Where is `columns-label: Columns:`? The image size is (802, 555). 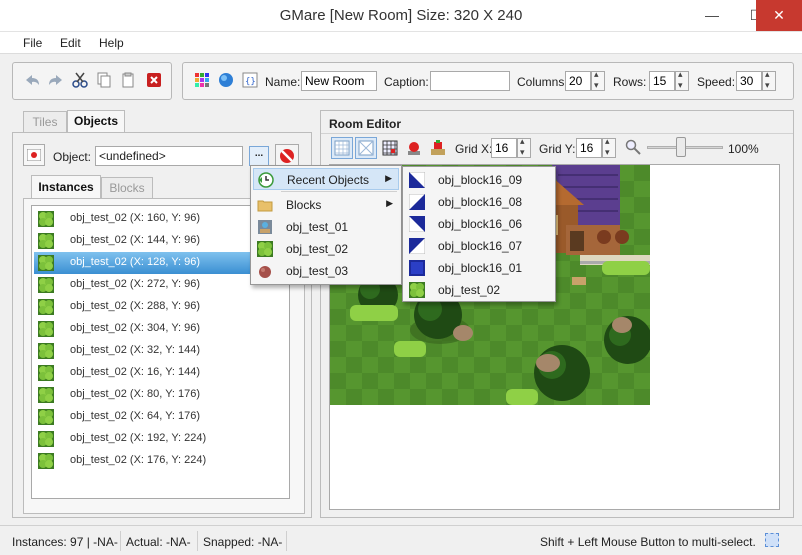
columns-label: Columns: is located at coordinates (542, 82).